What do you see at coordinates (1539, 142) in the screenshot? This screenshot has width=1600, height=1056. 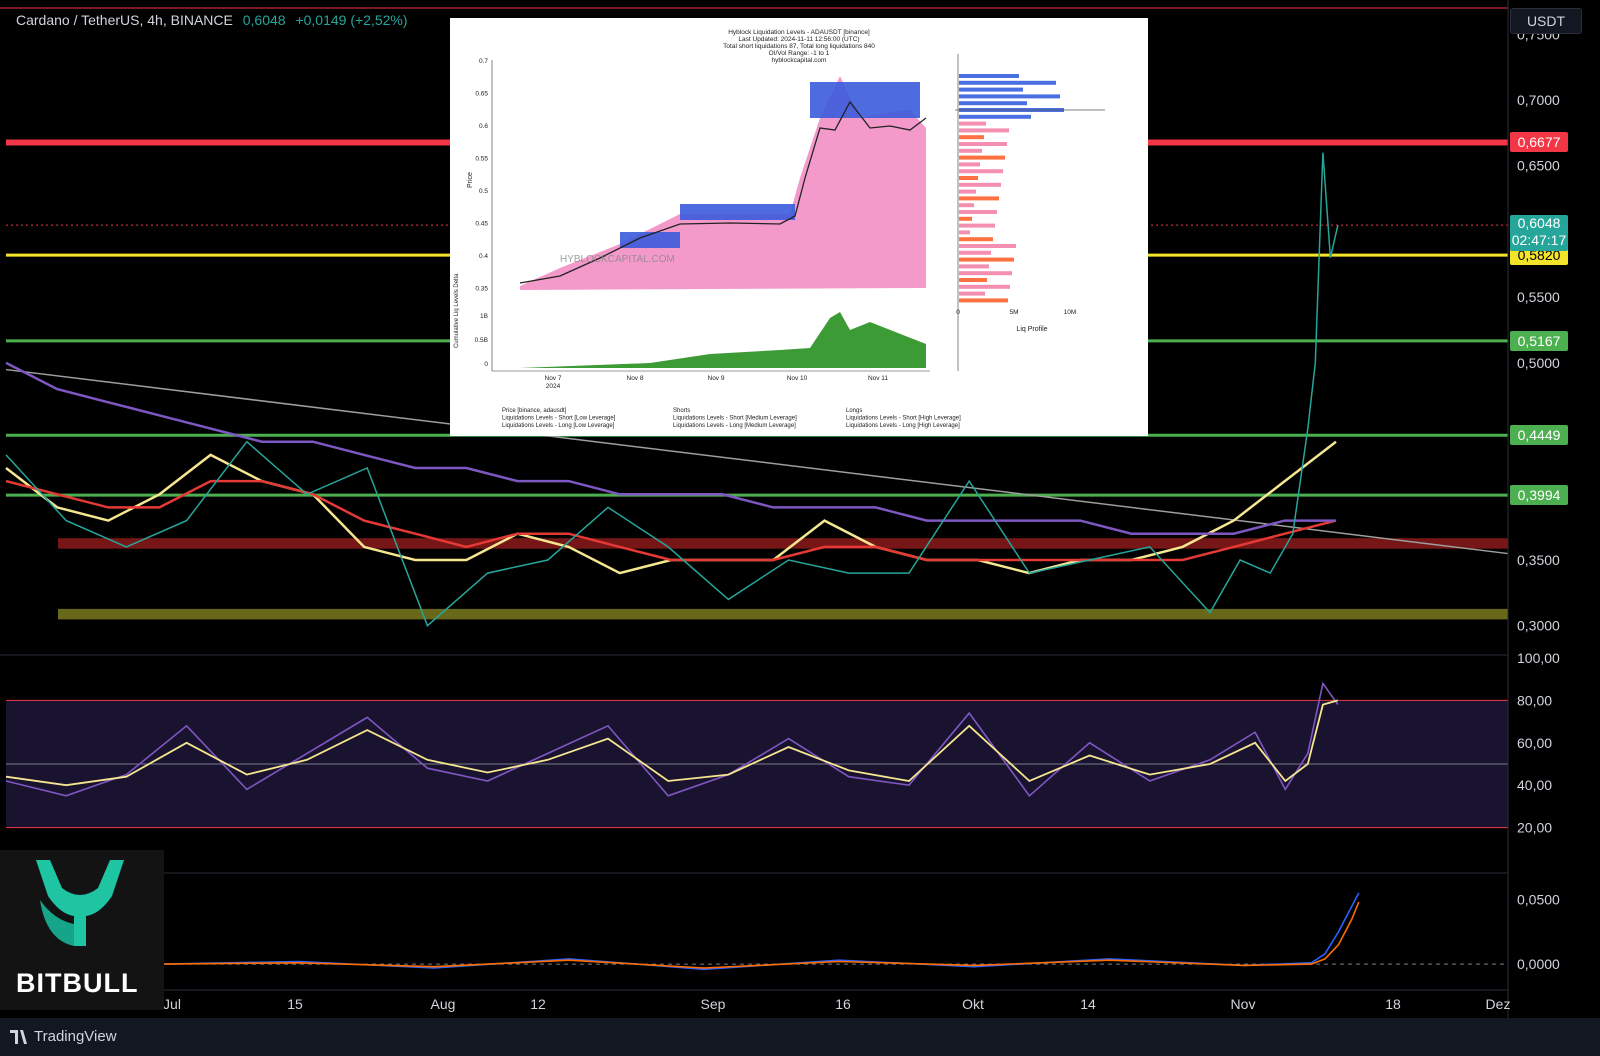 I see `price-tag-0: 0,6677` at bounding box center [1539, 142].